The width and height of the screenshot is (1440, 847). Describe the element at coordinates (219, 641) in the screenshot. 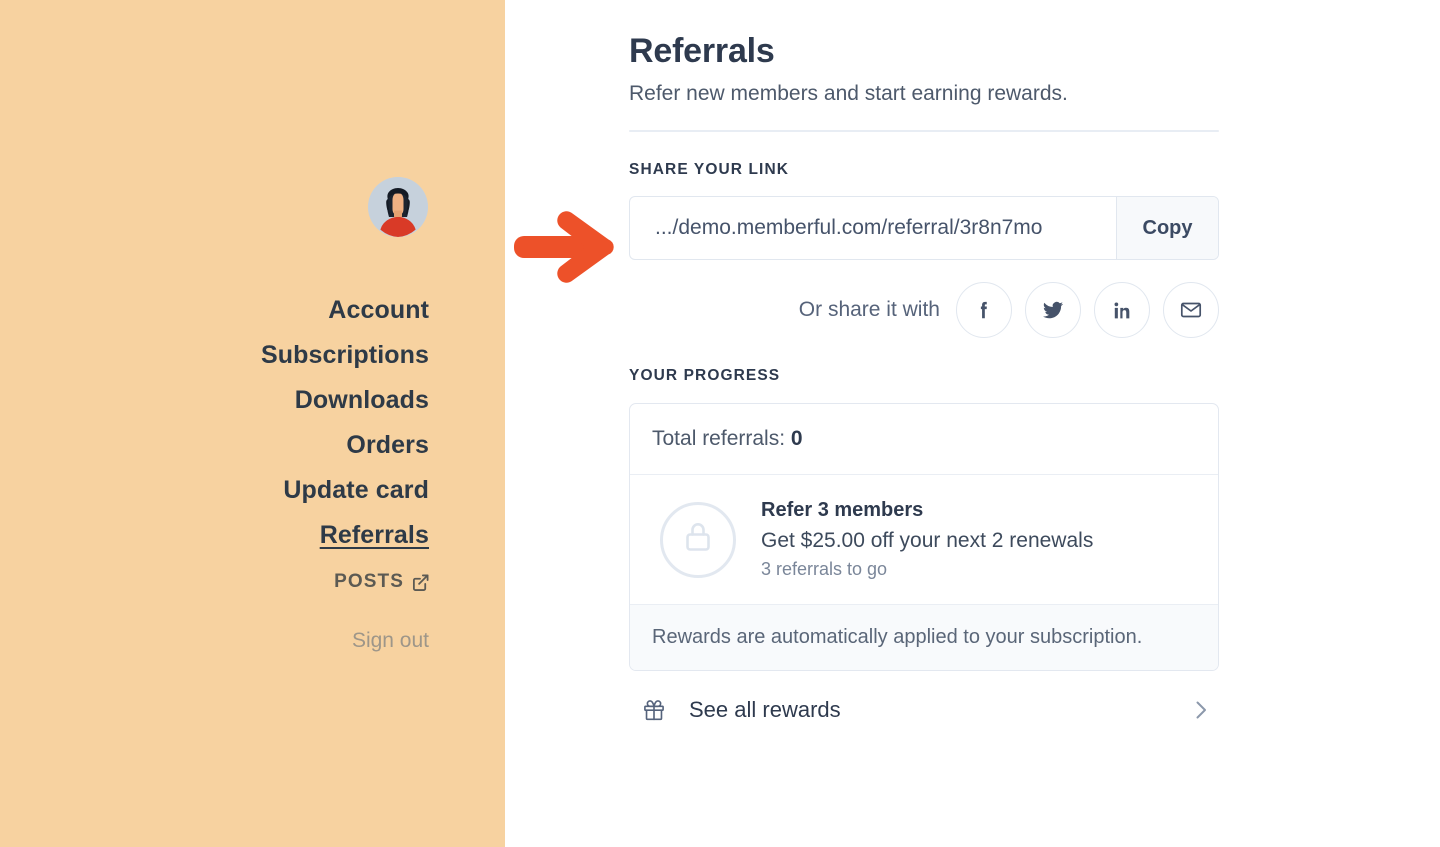

I see `sign-out-link: Sign out` at that location.